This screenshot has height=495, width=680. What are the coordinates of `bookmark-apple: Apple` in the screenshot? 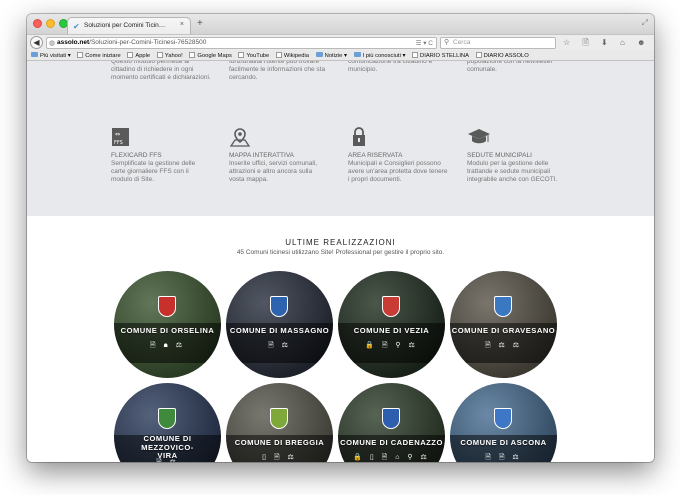 It's located at (138, 55).